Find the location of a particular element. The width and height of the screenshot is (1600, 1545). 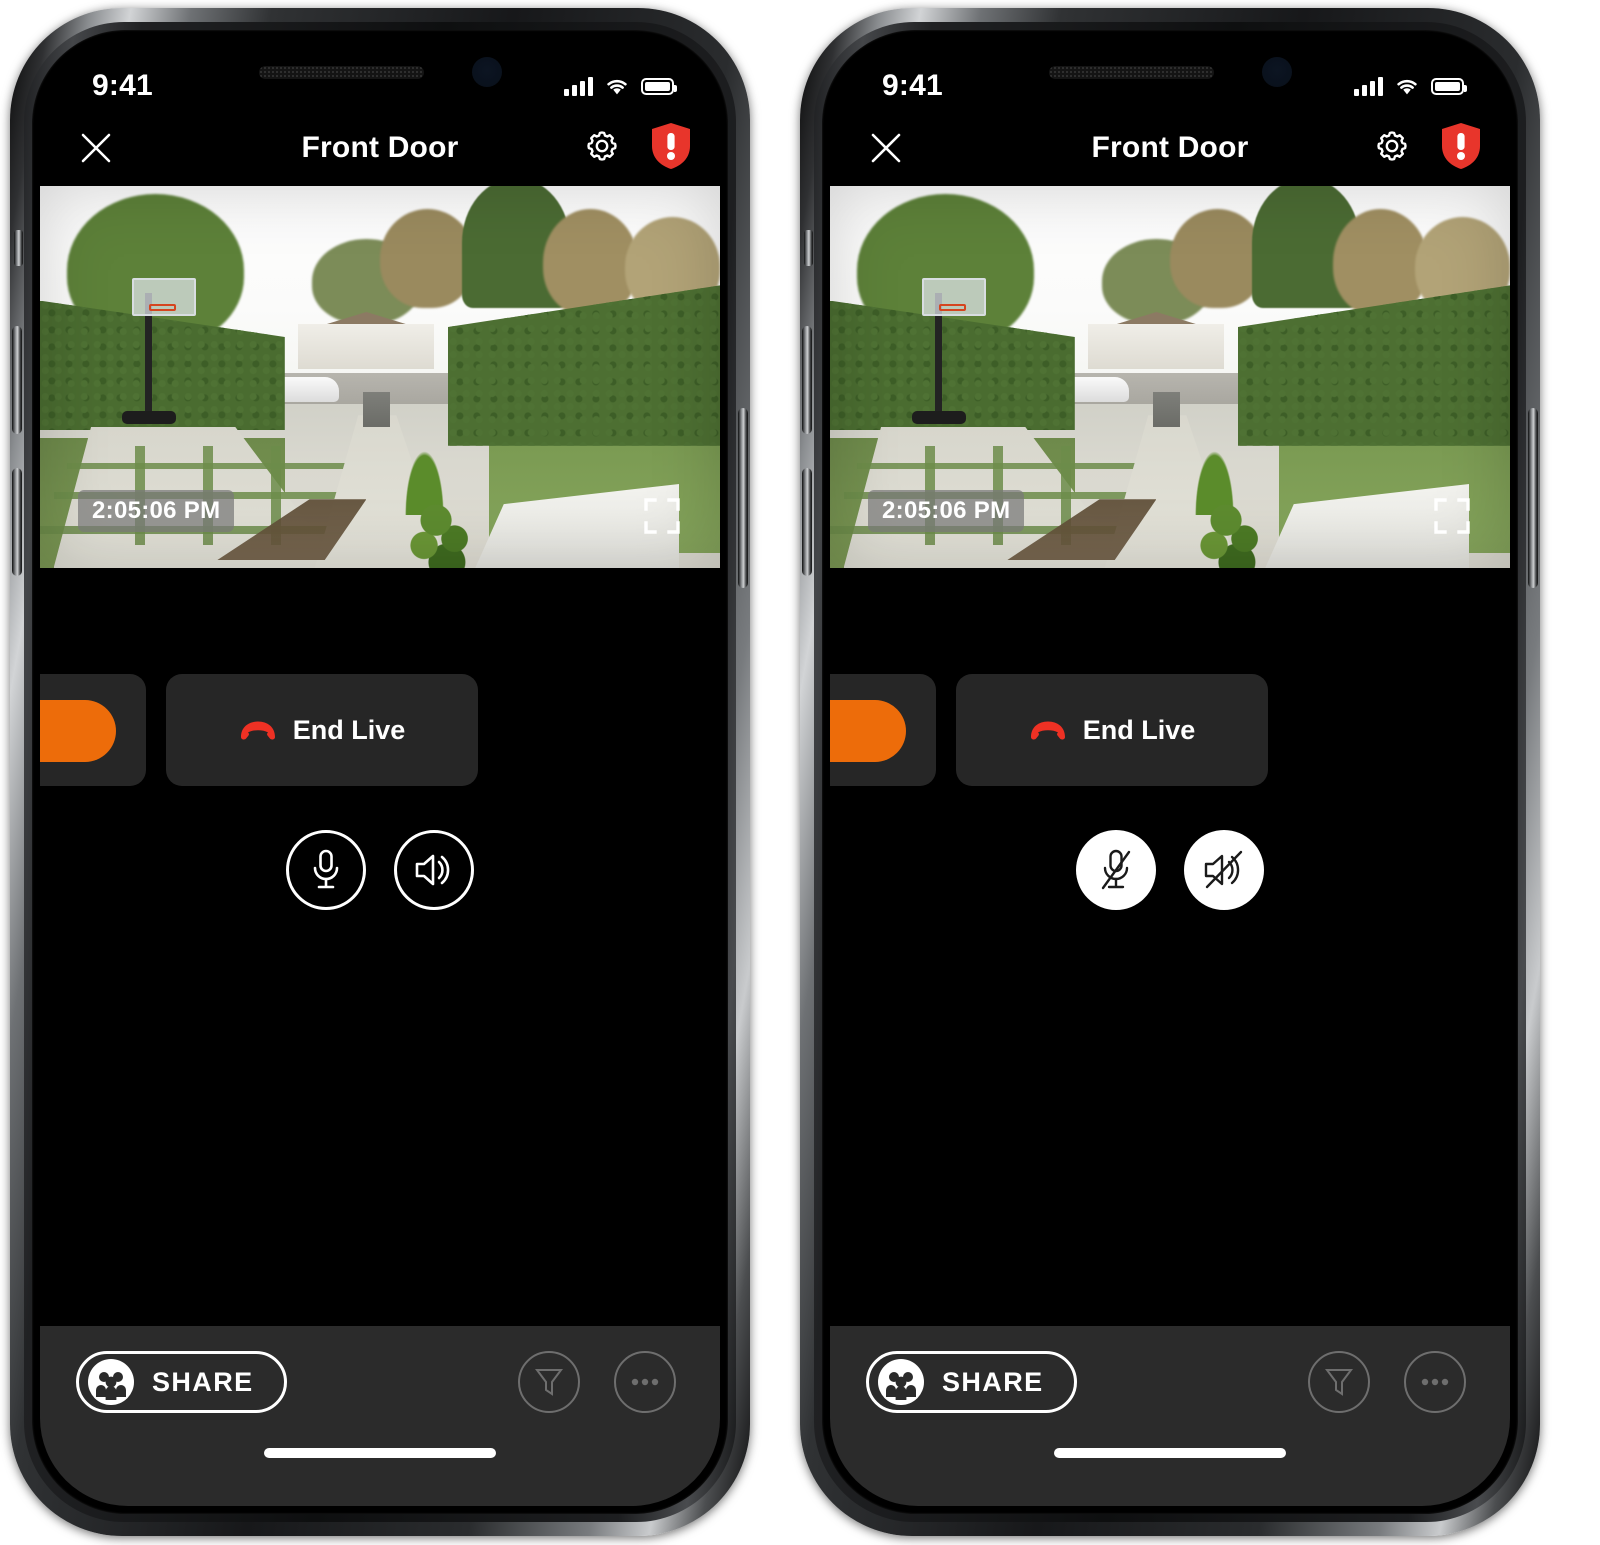

microphone-icon is located at coordinates (326, 869).